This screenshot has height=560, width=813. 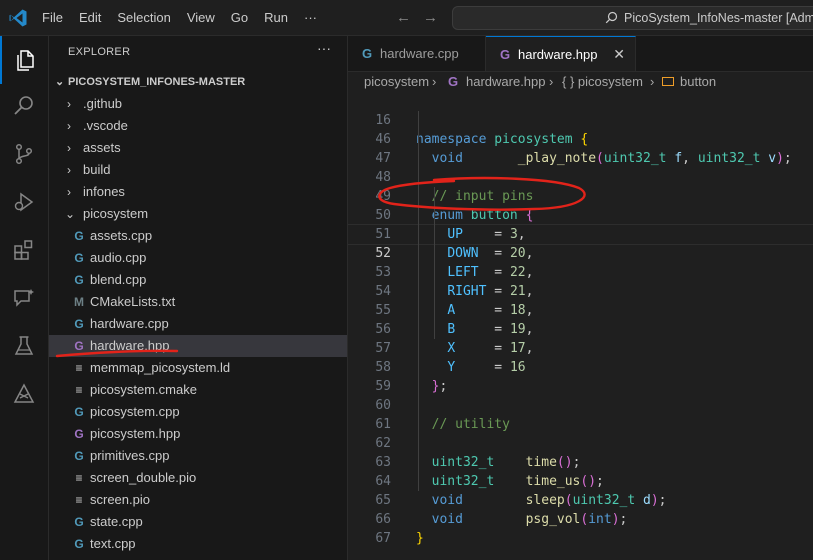 What do you see at coordinates (52, 17) in the screenshot?
I see `menu-file: File` at bounding box center [52, 17].